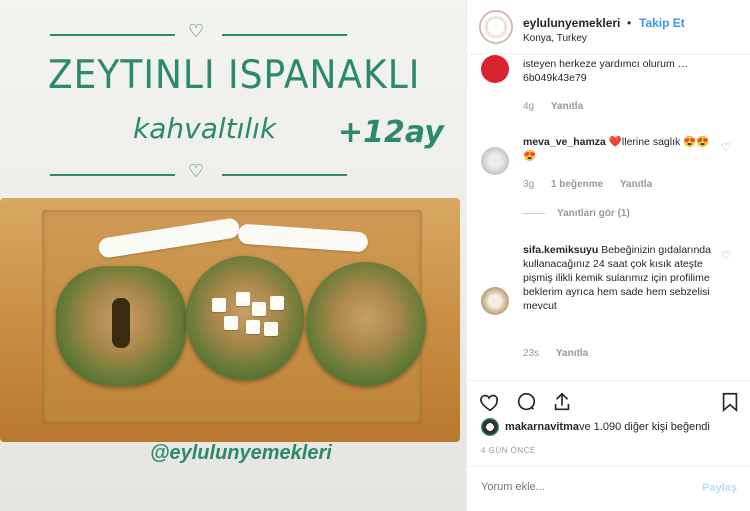 Image resolution: width=750 pixels, height=511 pixels. Describe the element at coordinates (644, 427) in the screenshot. I see `likes-count: ve 1.090 diğer kişi beğendi` at that location.